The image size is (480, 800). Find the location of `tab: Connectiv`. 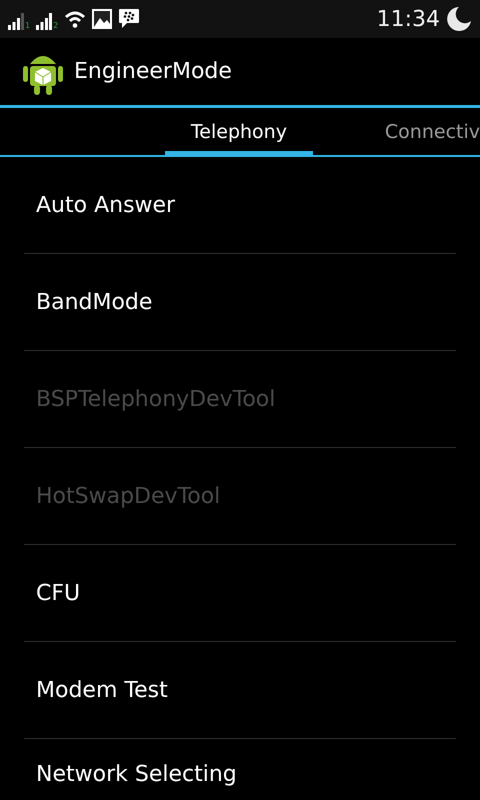

tab: Connectiv is located at coordinates (432, 131).